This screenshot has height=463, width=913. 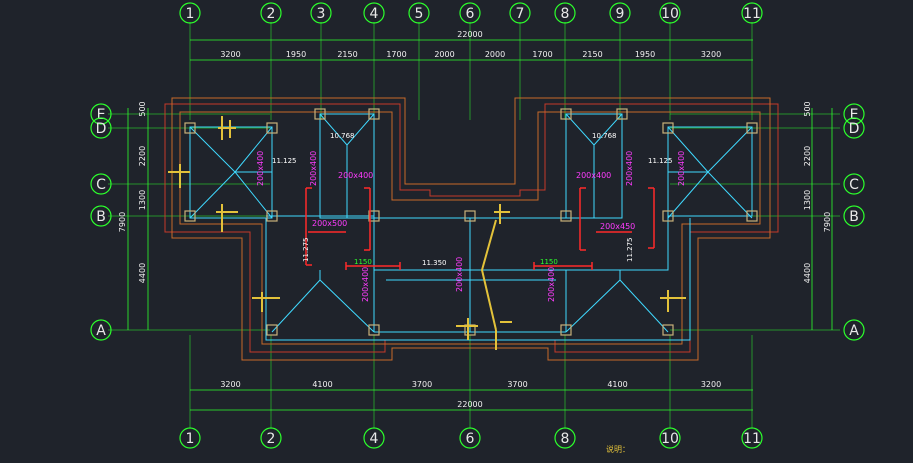 What do you see at coordinates (434, 263) in the screenshot?
I see `elev-label: 11.350` at bounding box center [434, 263].